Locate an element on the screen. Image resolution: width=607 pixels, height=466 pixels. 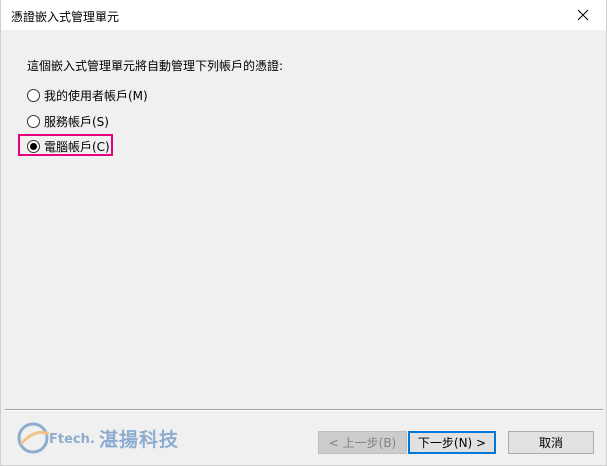
watermark-text: 湛揚科技 is located at coordinates (139, 440).